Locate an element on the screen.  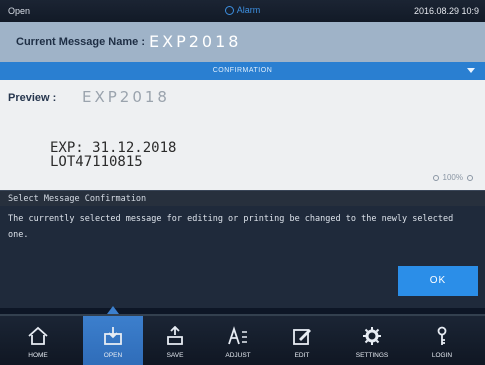
zoom-level: 100% is located at coordinates (452, 177).